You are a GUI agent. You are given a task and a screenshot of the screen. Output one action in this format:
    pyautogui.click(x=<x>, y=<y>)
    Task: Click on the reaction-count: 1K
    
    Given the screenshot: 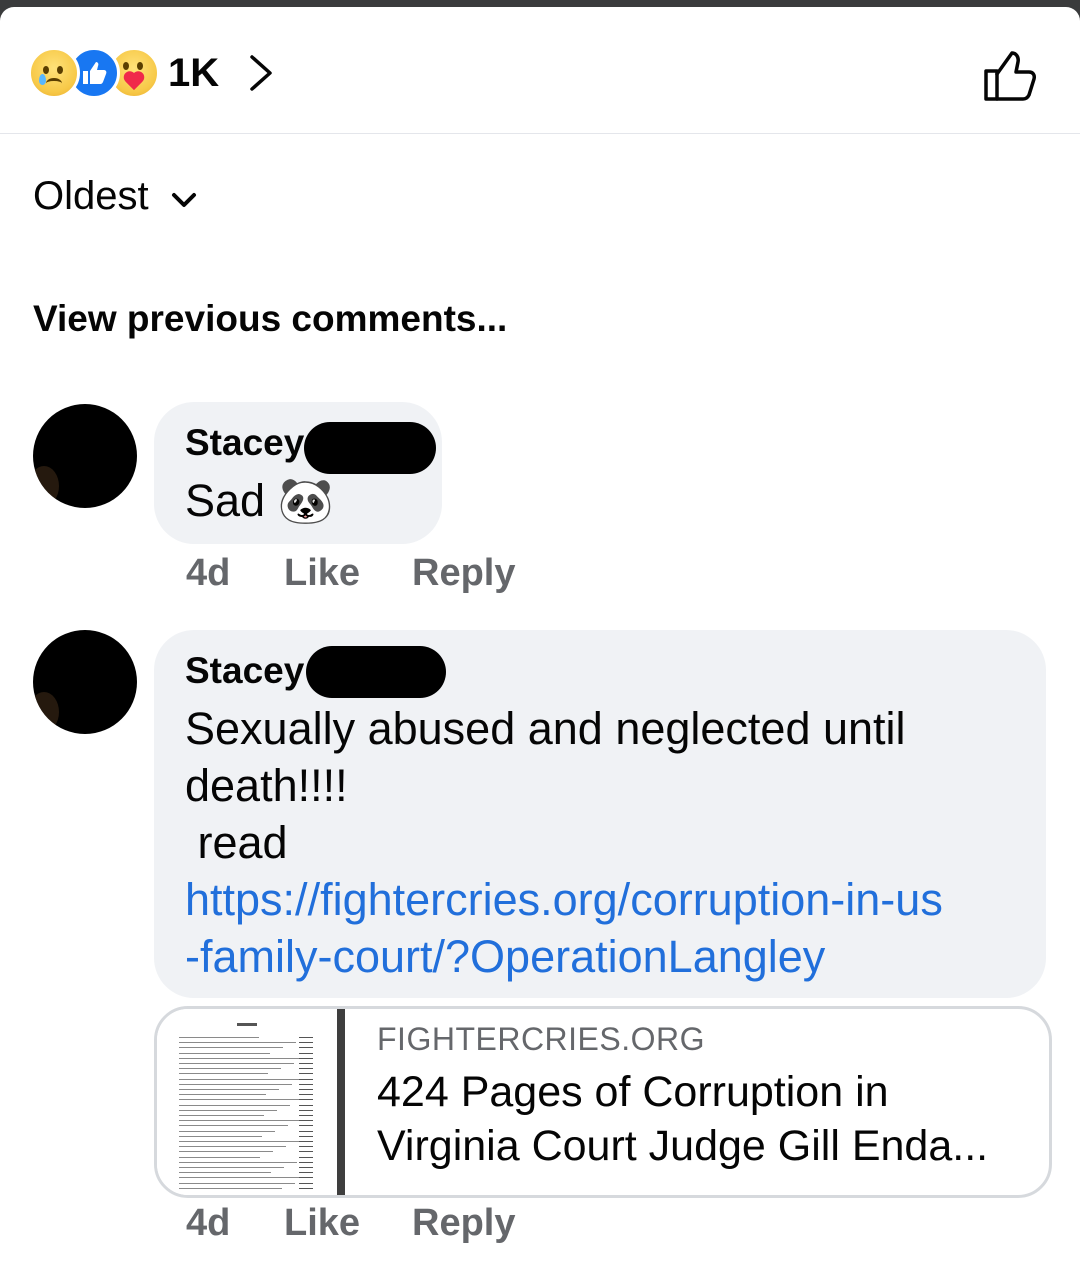 What is the action you would take?
    pyautogui.click(x=193, y=73)
    